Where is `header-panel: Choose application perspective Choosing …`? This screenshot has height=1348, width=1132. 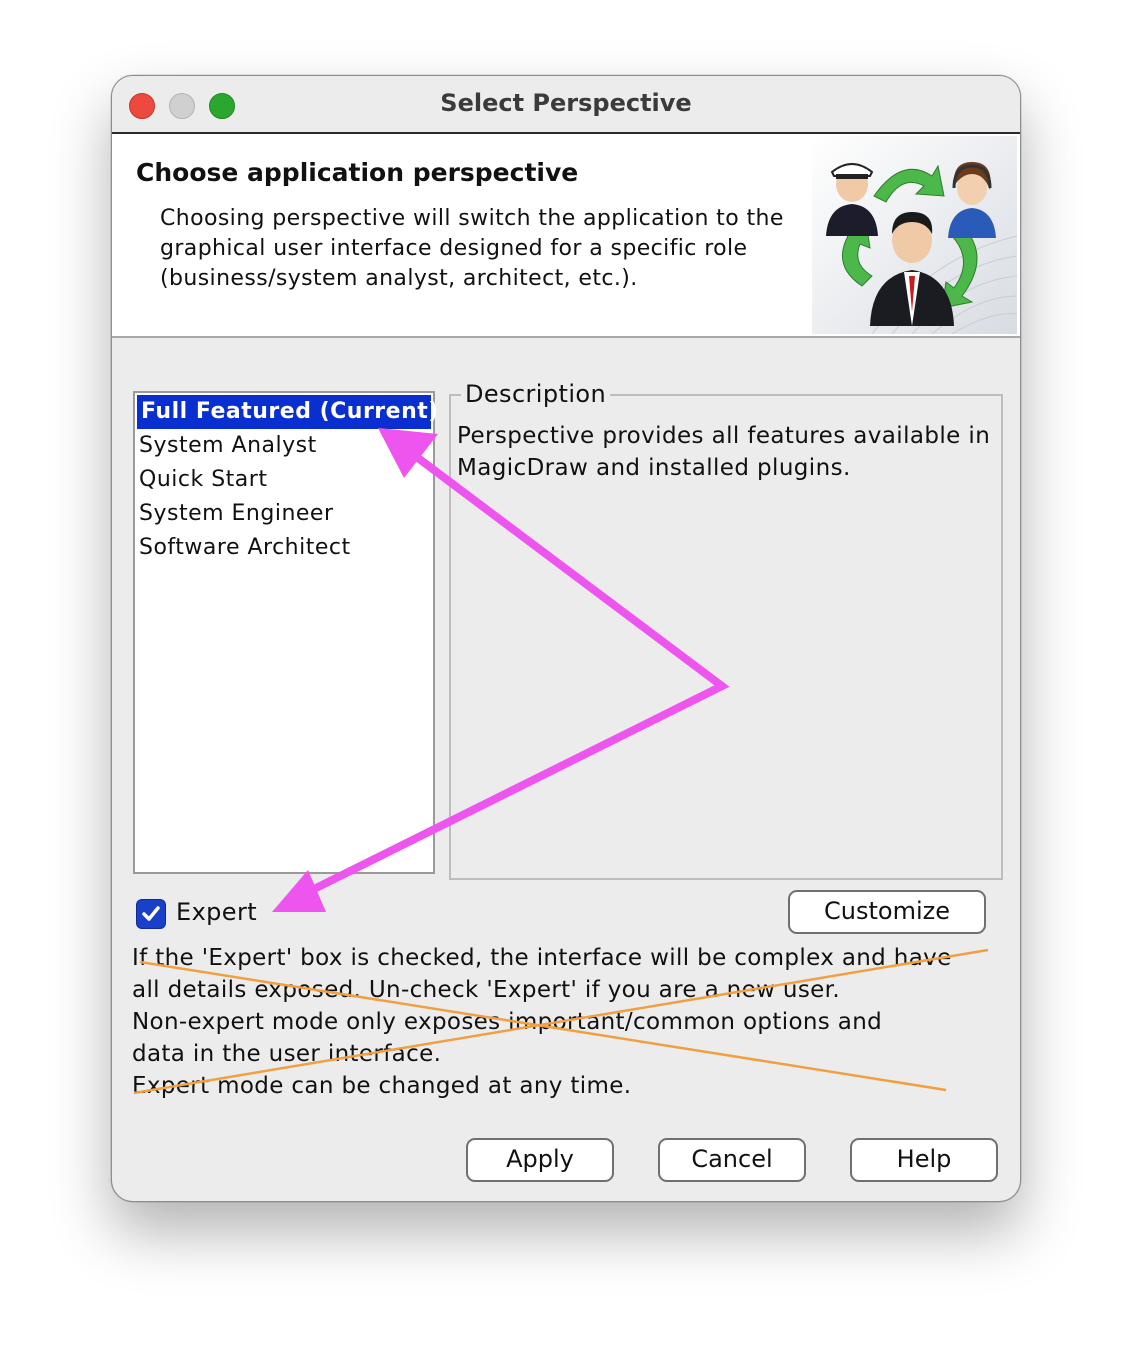 header-panel: Choose application perspective Choosing … is located at coordinates (566, 236).